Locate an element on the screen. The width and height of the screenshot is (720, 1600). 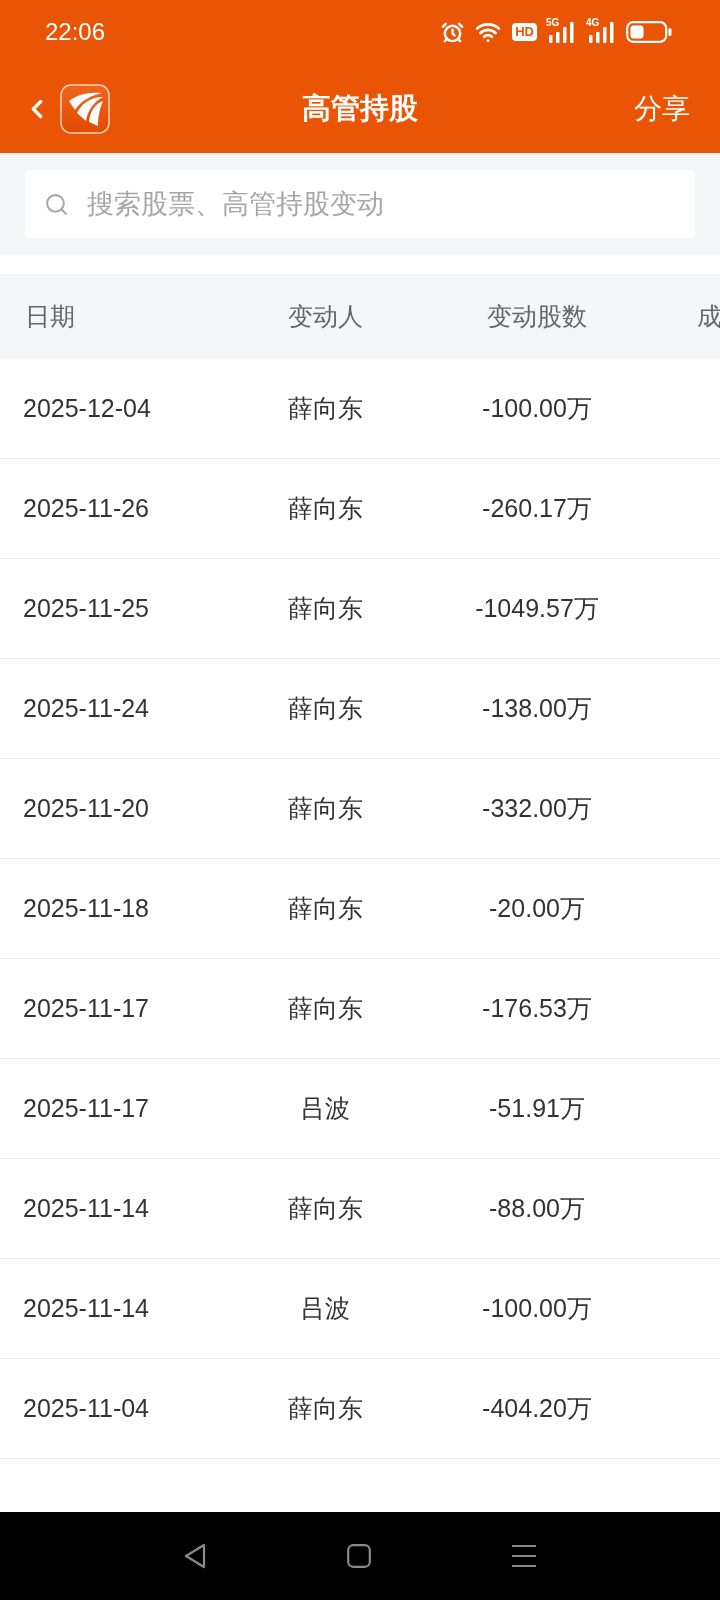
share-button: 分享 is located at coordinates (666, 108).